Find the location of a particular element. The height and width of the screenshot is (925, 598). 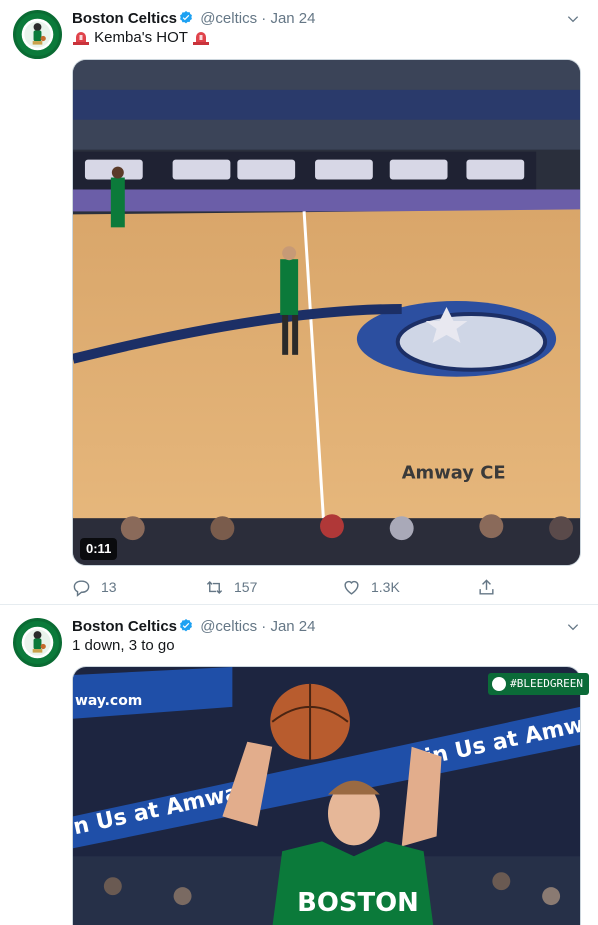

celtics-logo-icon is located at coordinates (499, 684).